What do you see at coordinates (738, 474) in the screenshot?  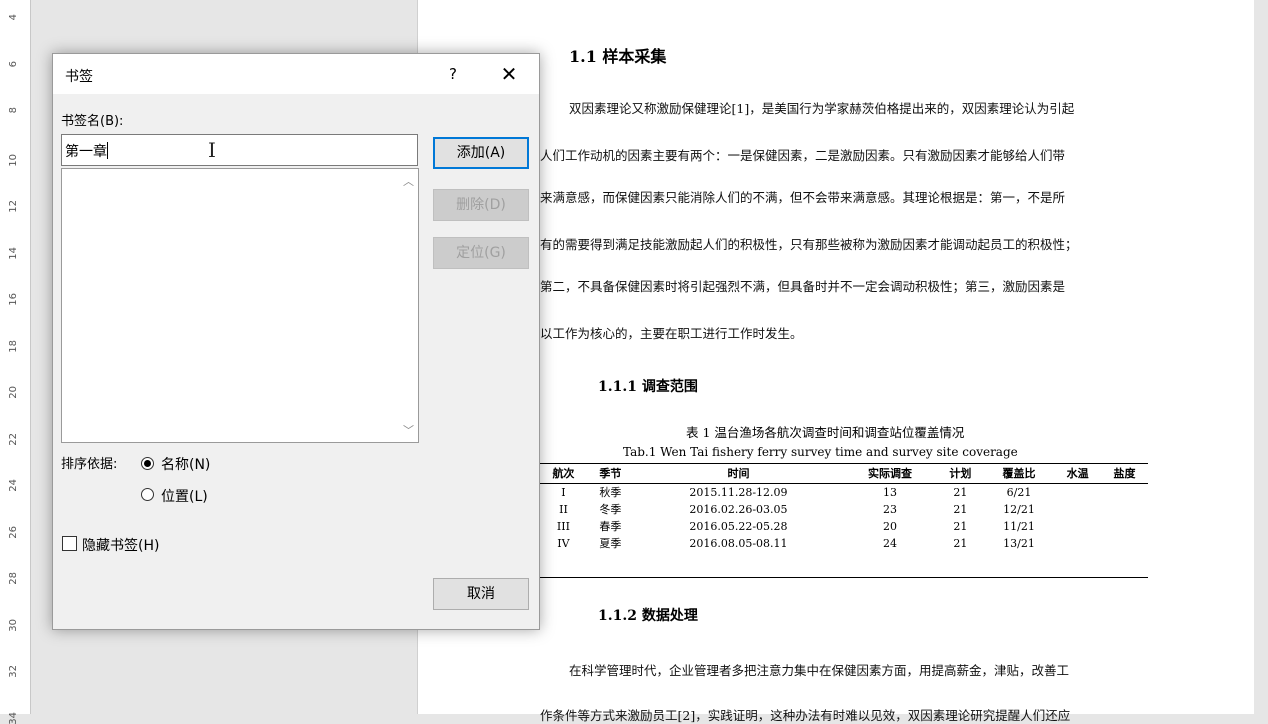 I see `table-header-cell: 时间` at bounding box center [738, 474].